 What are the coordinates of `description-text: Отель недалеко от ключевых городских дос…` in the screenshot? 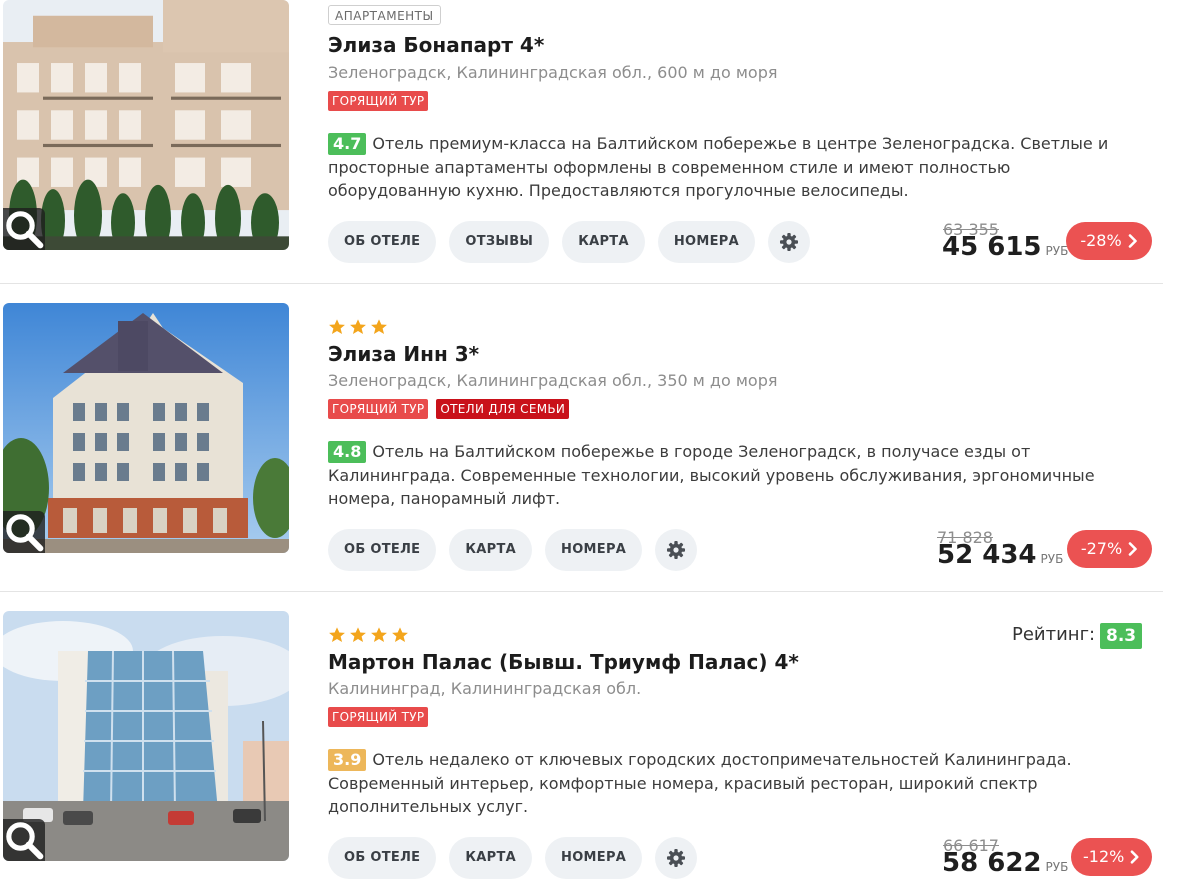 It's located at (700, 783).